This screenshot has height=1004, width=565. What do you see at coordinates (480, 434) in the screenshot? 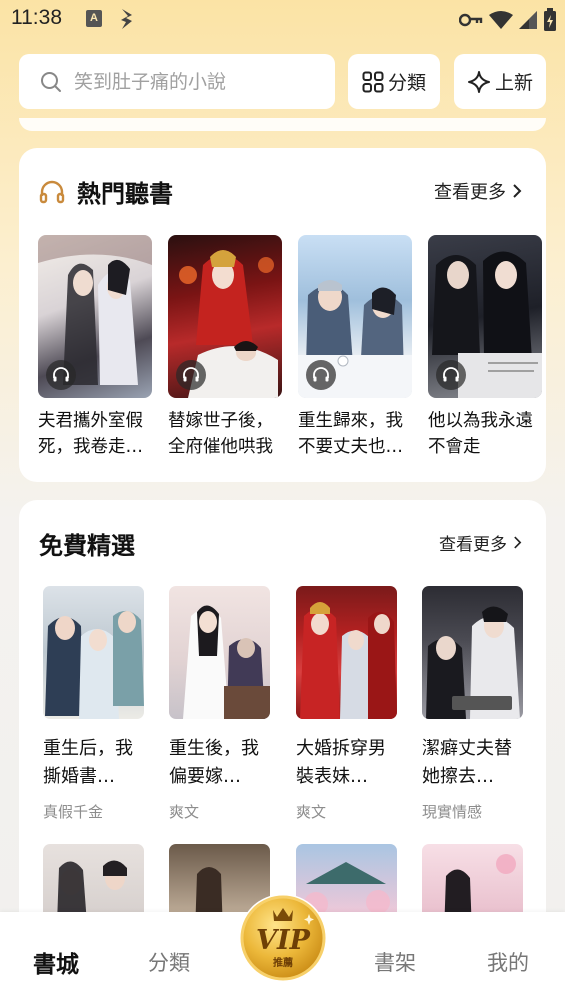
I see `book-title: 他以為我永遠不會走` at bounding box center [480, 434].